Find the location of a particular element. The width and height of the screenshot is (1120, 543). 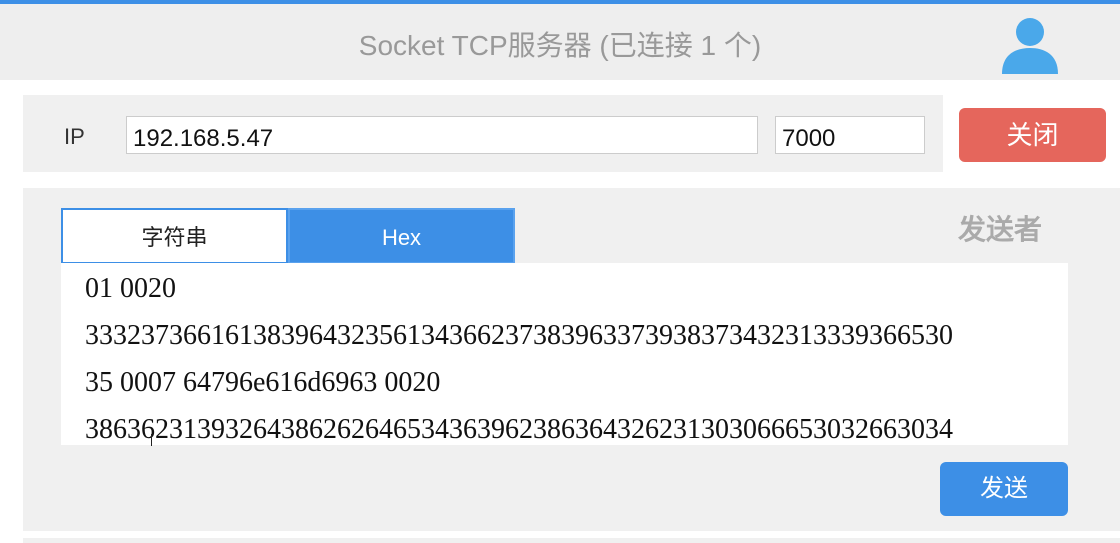

tab-hex: Hex is located at coordinates (401, 236).